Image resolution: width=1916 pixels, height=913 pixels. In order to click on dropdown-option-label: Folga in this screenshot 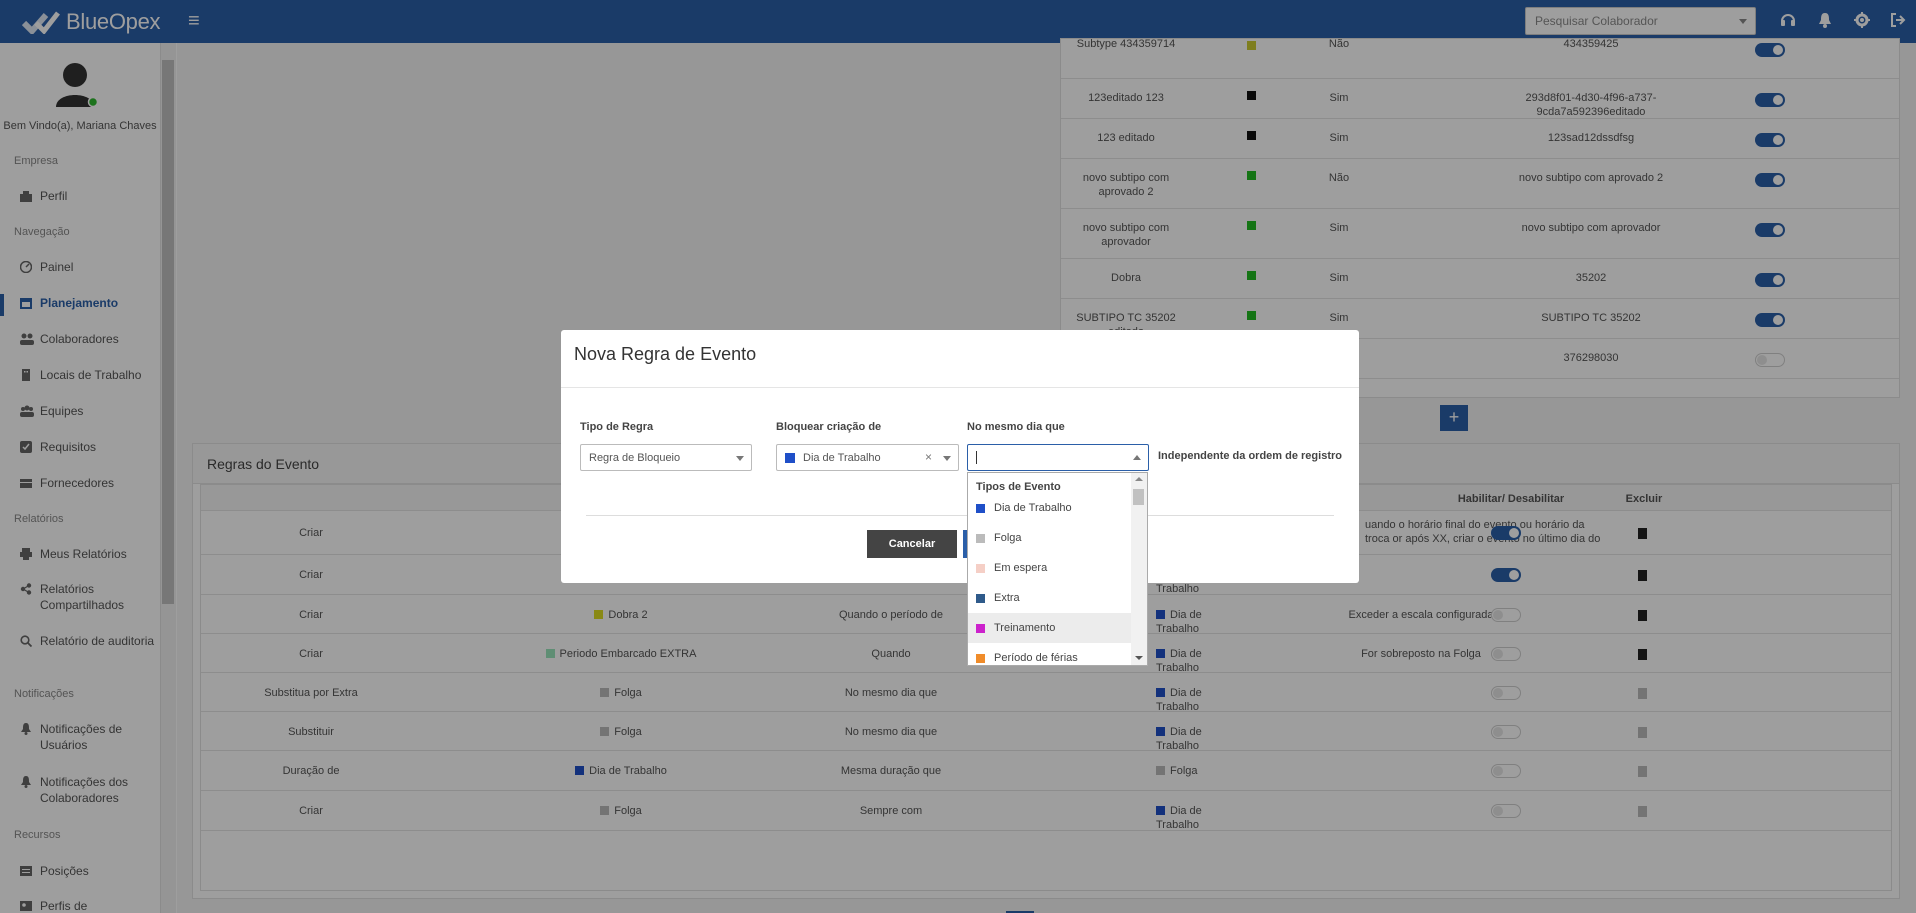, I will do `click(1008, 538)`.